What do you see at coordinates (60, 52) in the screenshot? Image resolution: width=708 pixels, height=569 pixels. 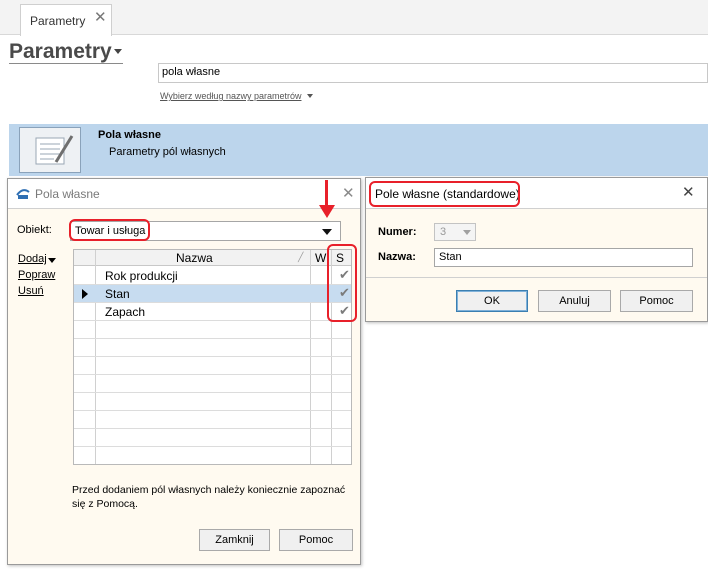 I see `page-title: Parametry` at bounding box center [60, 52].